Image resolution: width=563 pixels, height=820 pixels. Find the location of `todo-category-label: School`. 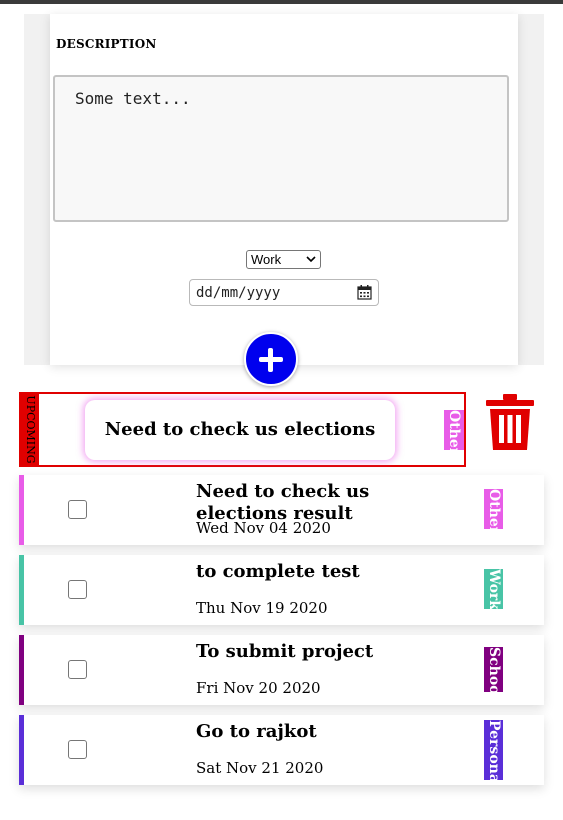

todo-category-label: School is located at coordinates (494, 669).